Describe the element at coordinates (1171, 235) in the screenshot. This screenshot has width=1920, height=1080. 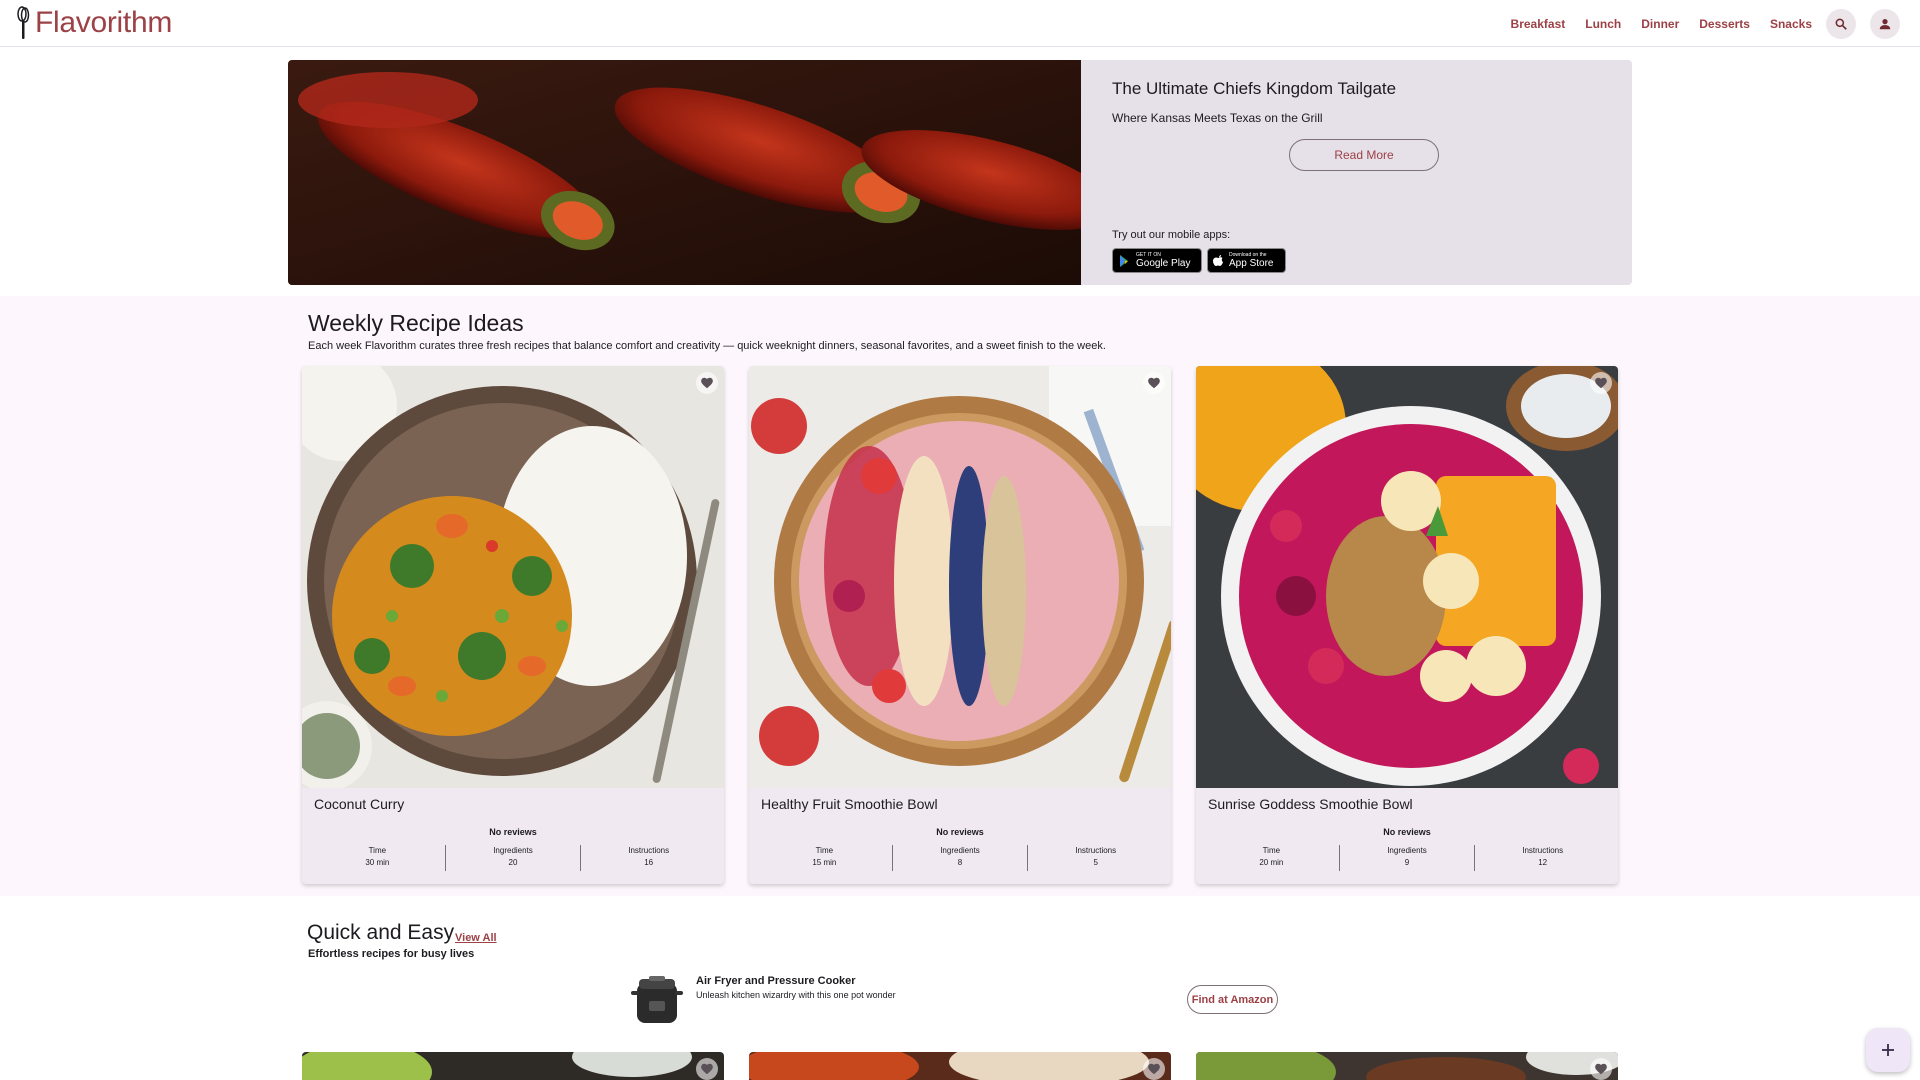
I see `mobile-apps-label: Try out our mobile apps:` at that location.